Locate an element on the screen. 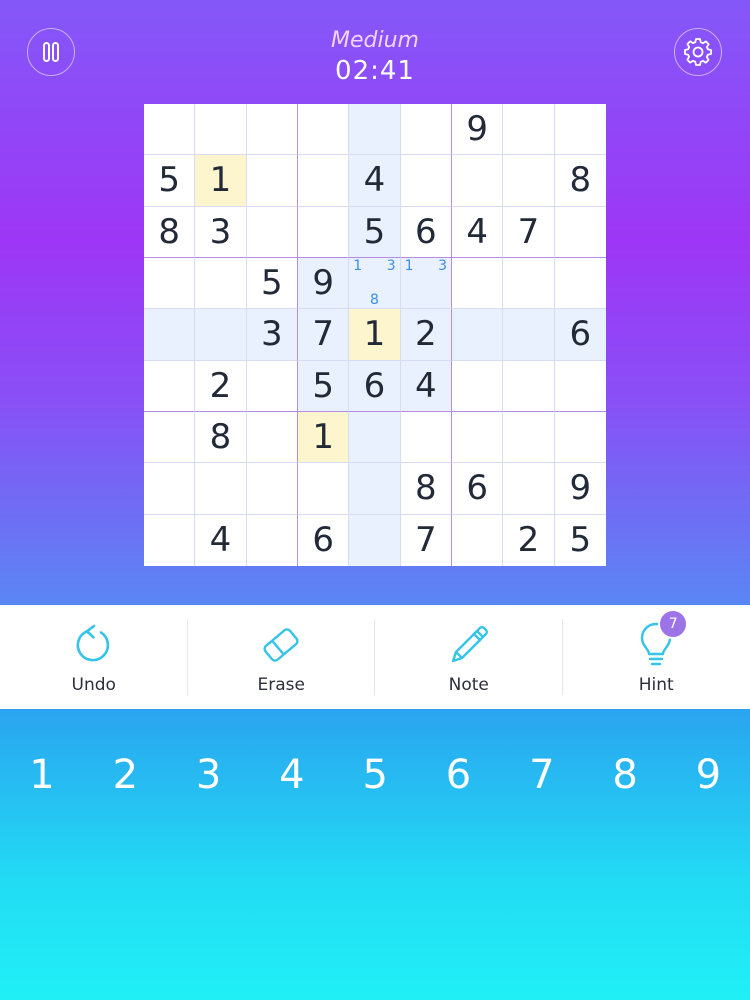 This screenshot has height=1000, width=750. hint-button: 7 Hint is located at coordinates (656, 657).